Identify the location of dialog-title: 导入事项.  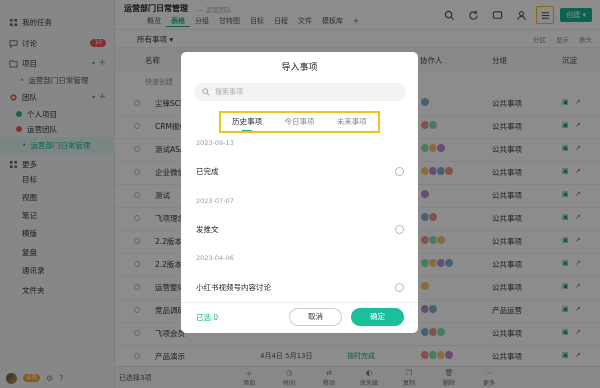
(299, 68).